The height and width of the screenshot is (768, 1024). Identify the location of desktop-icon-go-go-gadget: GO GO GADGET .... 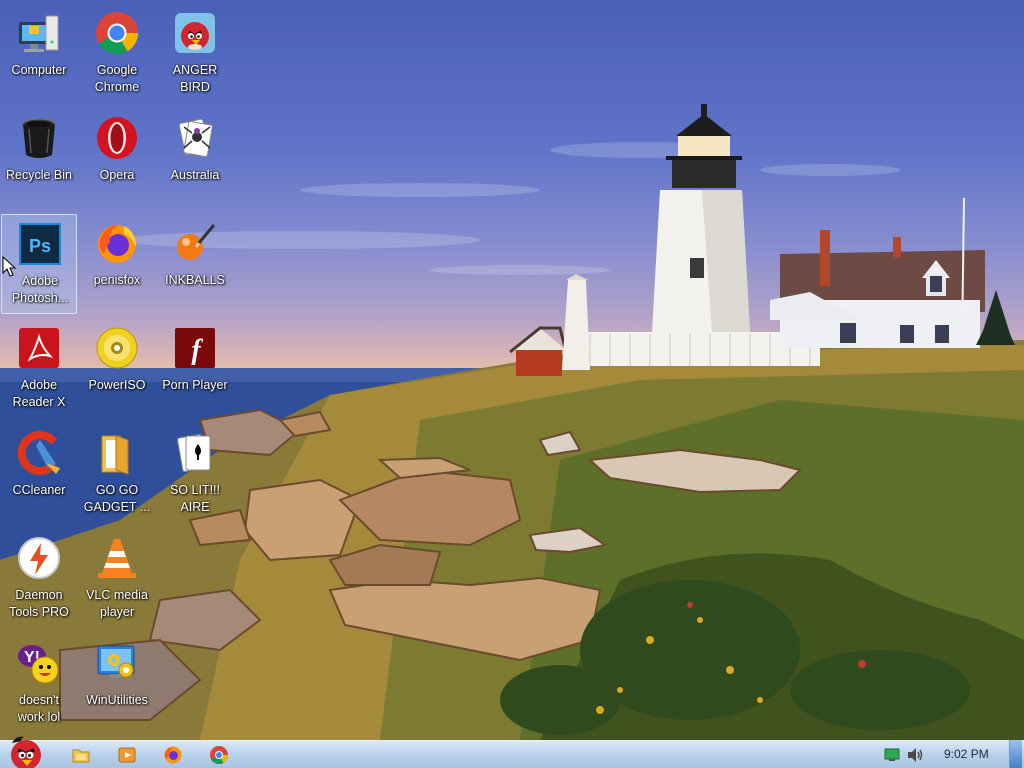
(117, 474).